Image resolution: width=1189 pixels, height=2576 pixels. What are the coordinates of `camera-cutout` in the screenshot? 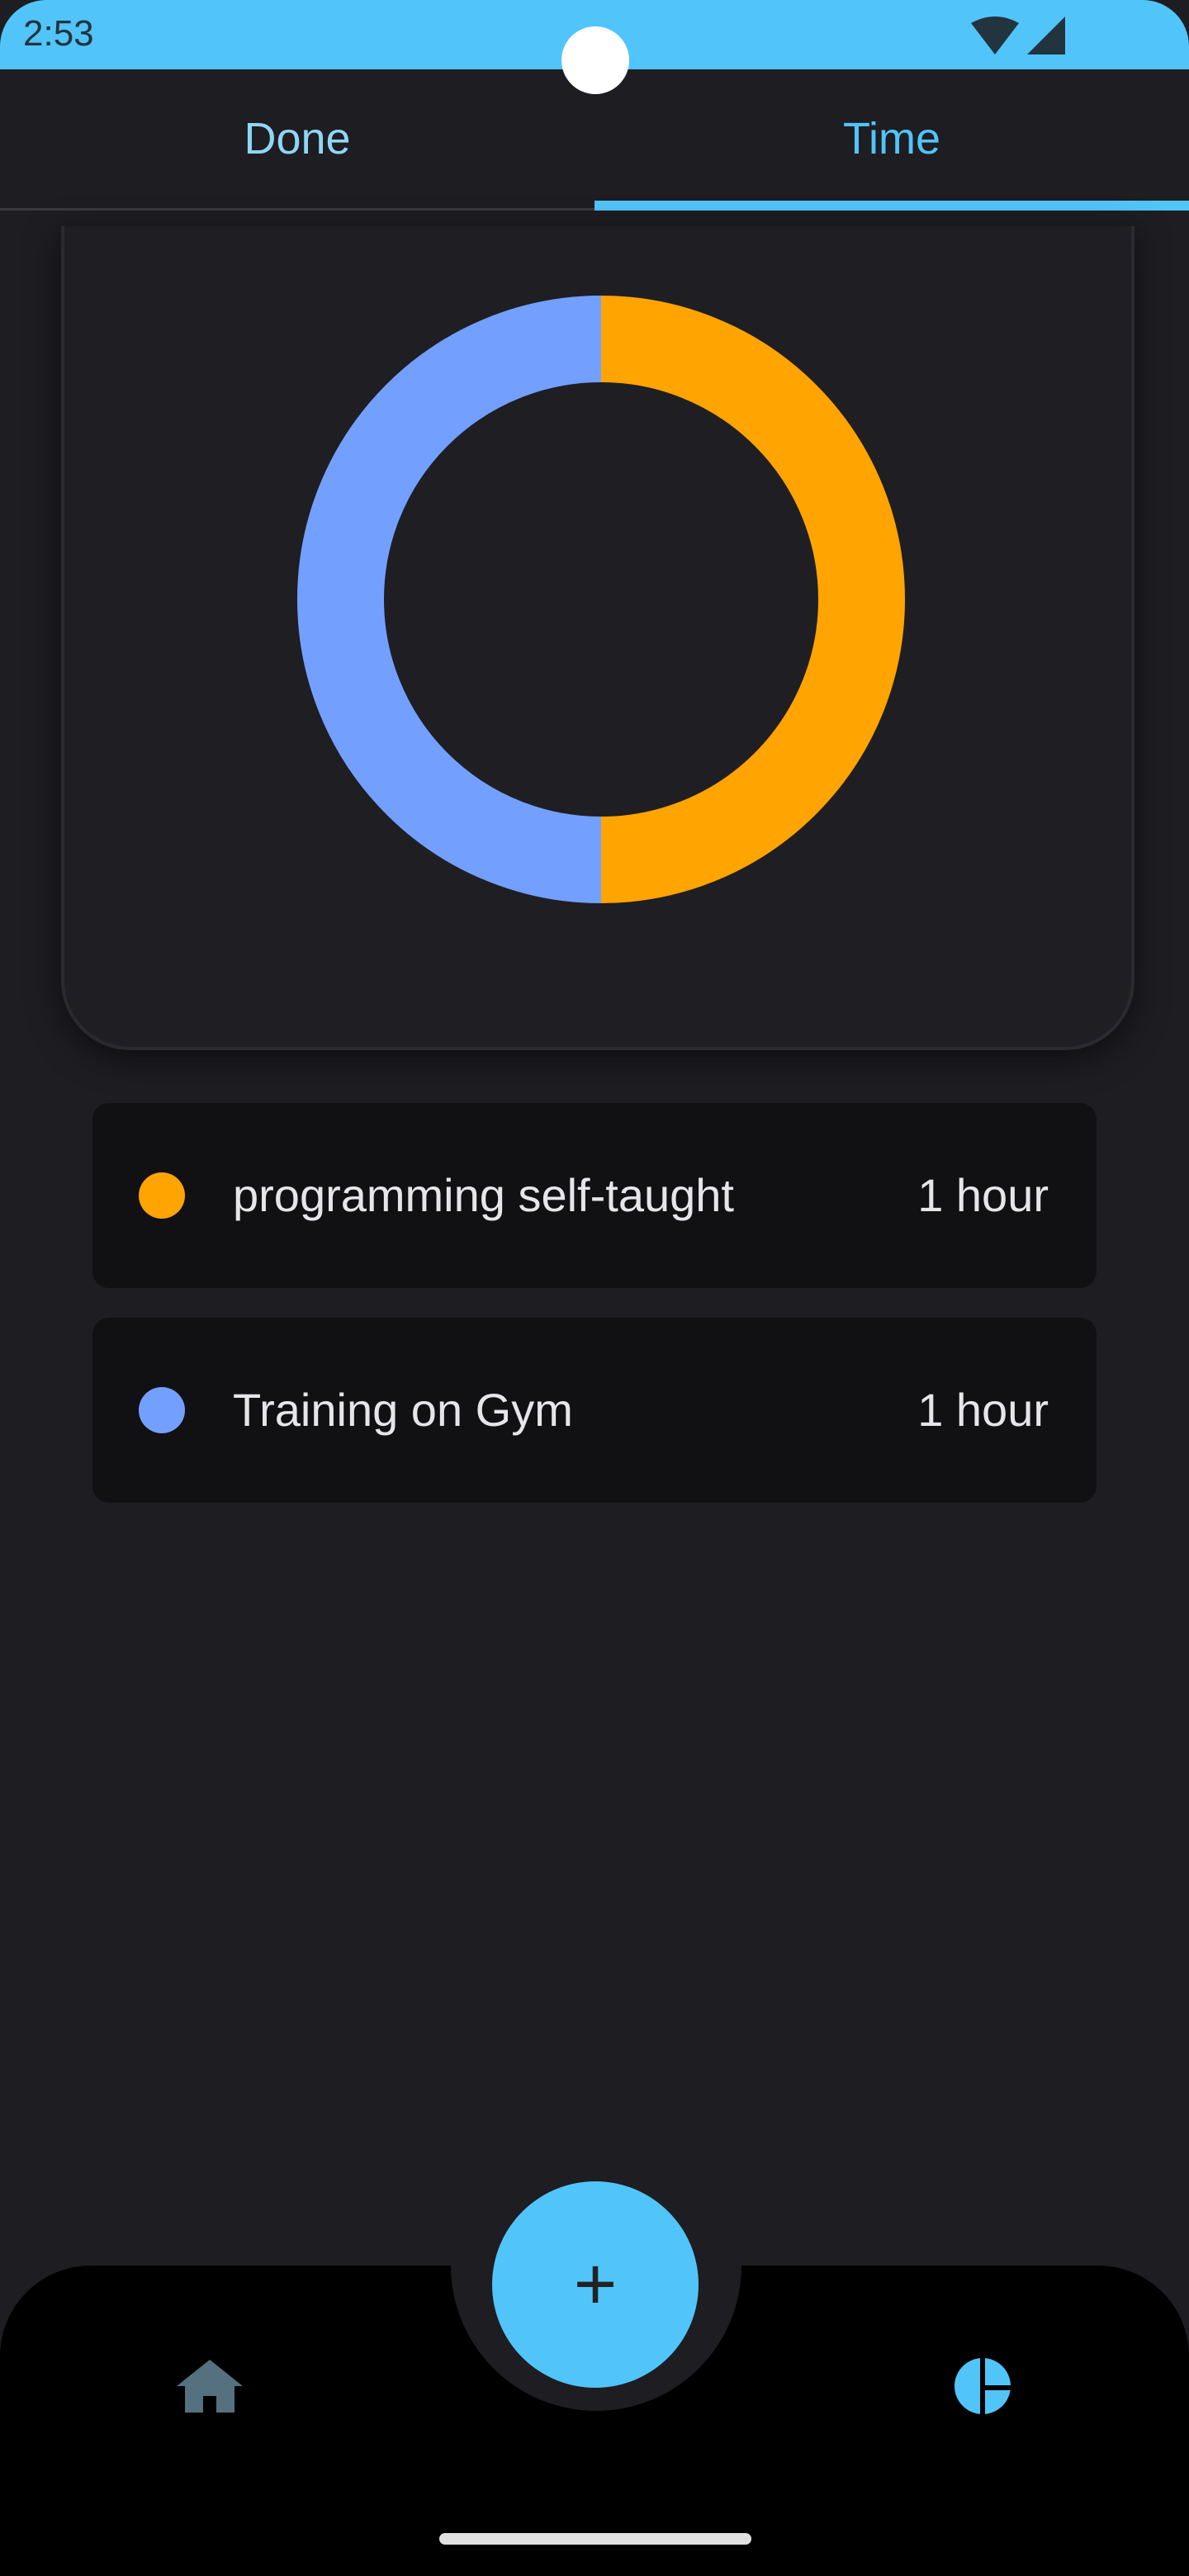 It's located at (595, 60).